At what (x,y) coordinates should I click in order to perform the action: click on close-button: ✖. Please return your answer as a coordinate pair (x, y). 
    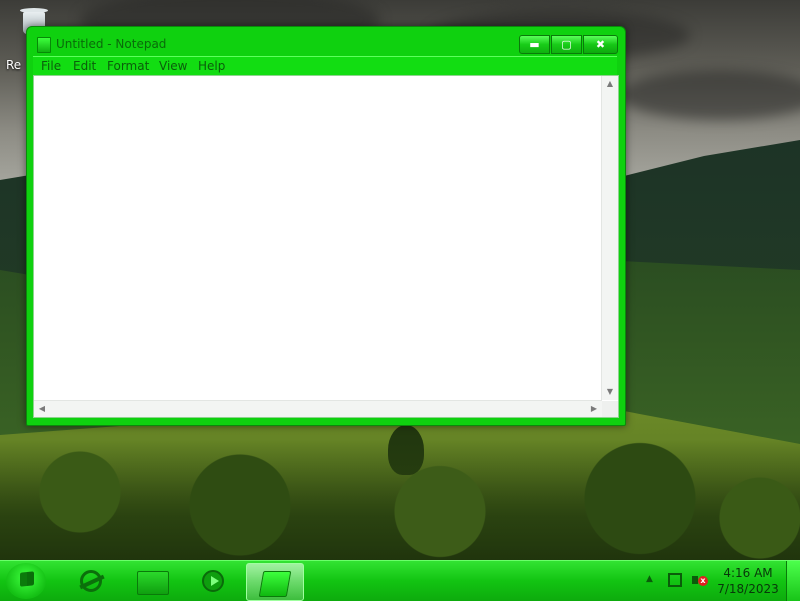
    Looking at the image, I should click on (600, 44).